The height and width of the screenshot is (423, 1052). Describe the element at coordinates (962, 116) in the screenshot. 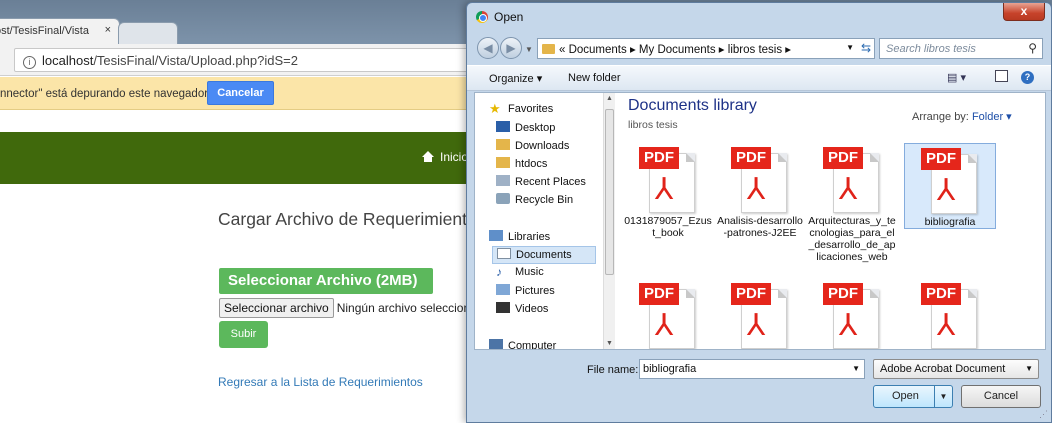

I see `arrange-by: Arrange by: Folder ▾` at that location.